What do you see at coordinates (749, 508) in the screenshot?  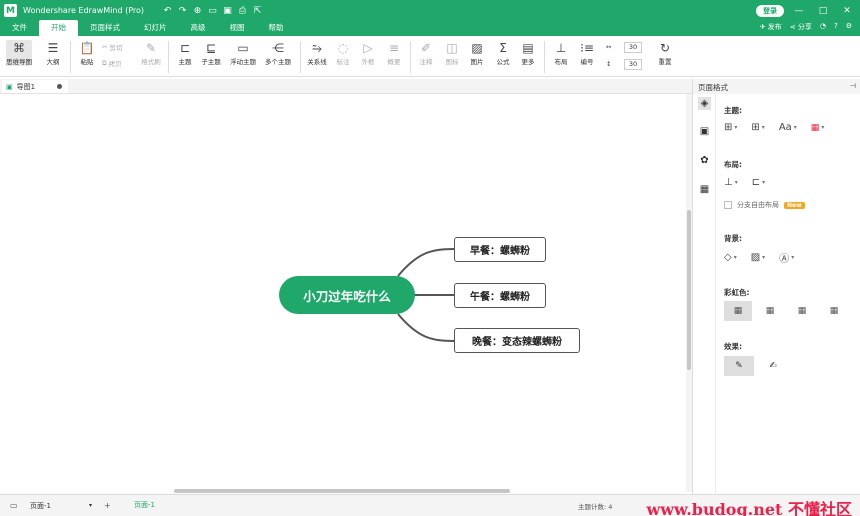 I see `watermark-text: www.budog.net 不懂社区` at bounding box center [749, 508].